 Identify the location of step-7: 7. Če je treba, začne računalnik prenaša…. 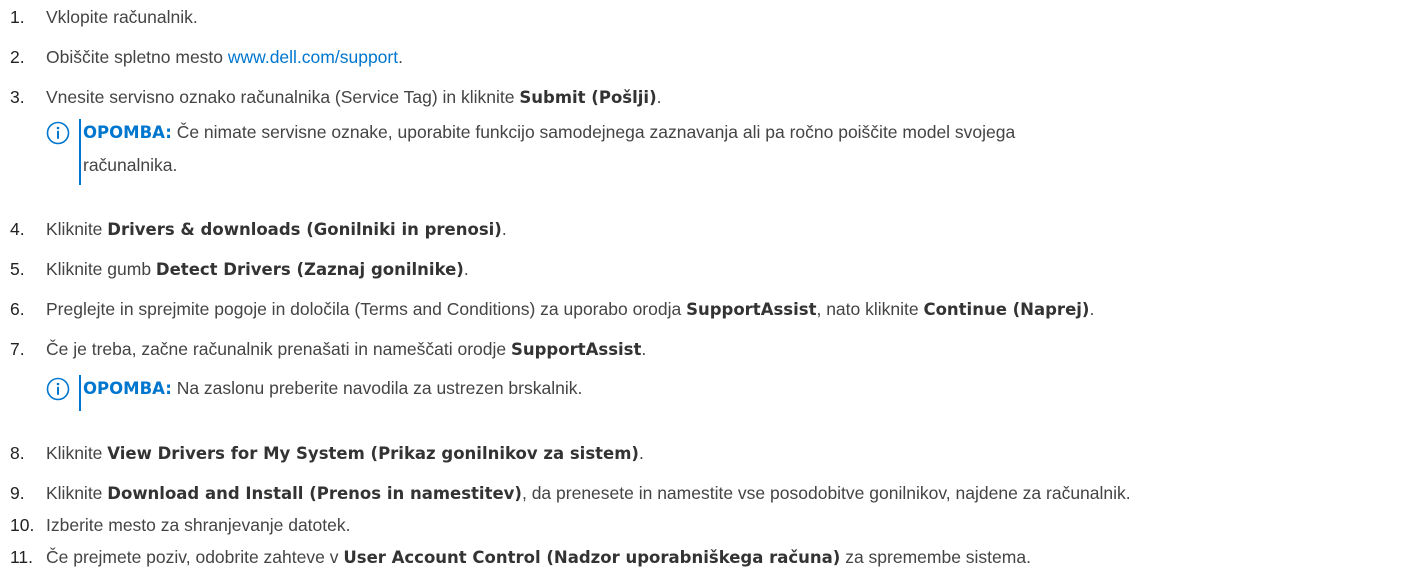
(708, 349).